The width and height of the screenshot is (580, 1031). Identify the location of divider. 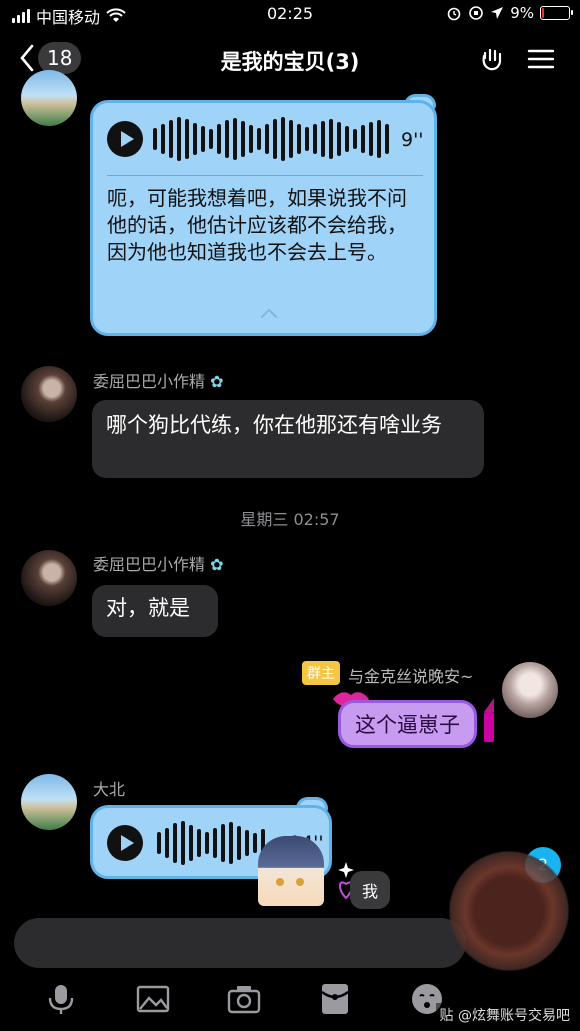
(265, 175).